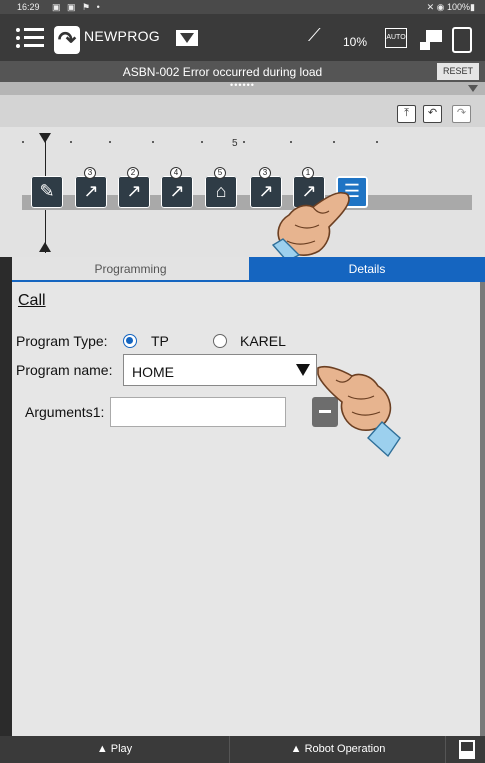 The width and height of the screenshot is (485, 763). I want to click on panel-icon, so click(467, 749).